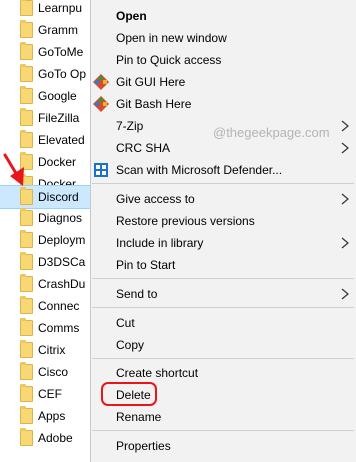 The height and width of the screenshot is (462, 356). I want to click on menu-item-crc-sha: CRC SHA, so click(223, 148).